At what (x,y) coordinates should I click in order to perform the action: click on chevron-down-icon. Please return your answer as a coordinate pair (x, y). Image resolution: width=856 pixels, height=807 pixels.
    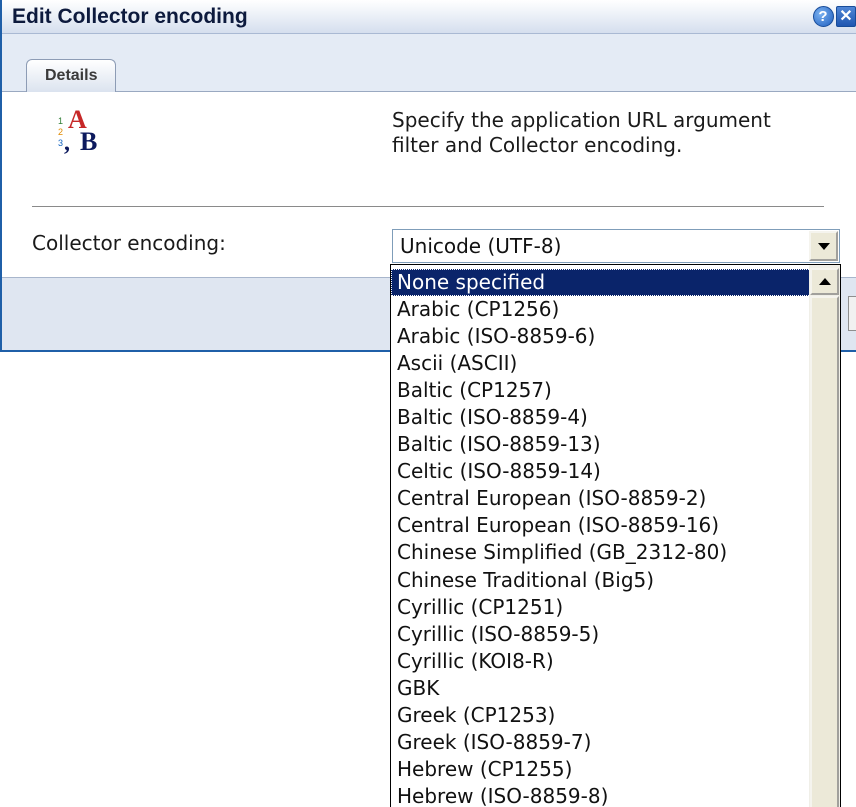
    Looking at the image, I should click on (823, 246).